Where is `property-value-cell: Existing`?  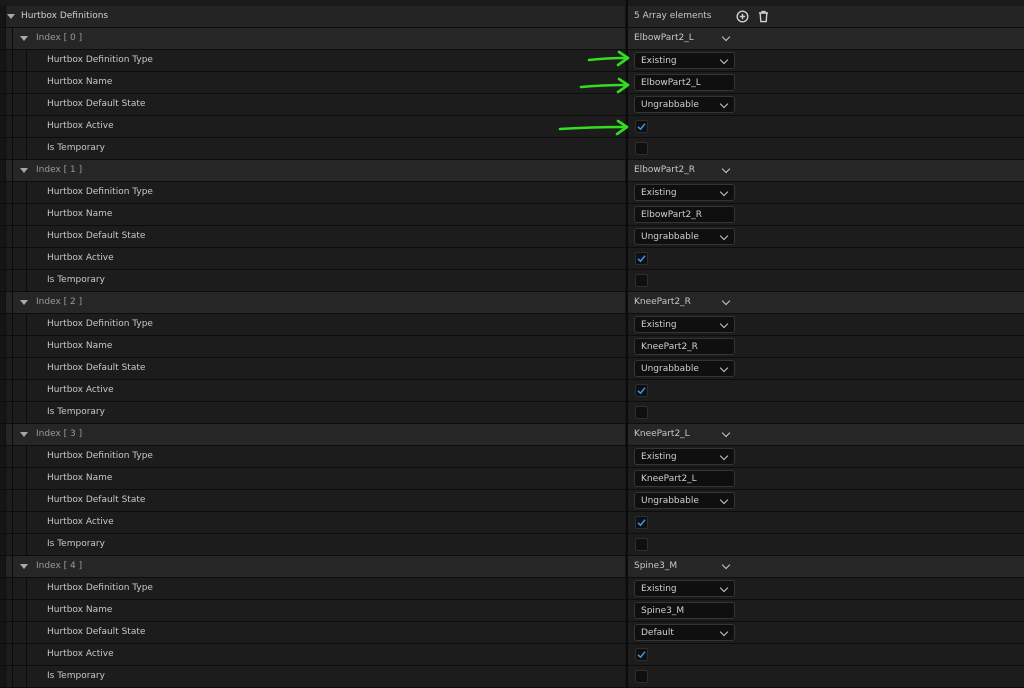
property-value-cell: Existing is located at coordinates (826, 324).